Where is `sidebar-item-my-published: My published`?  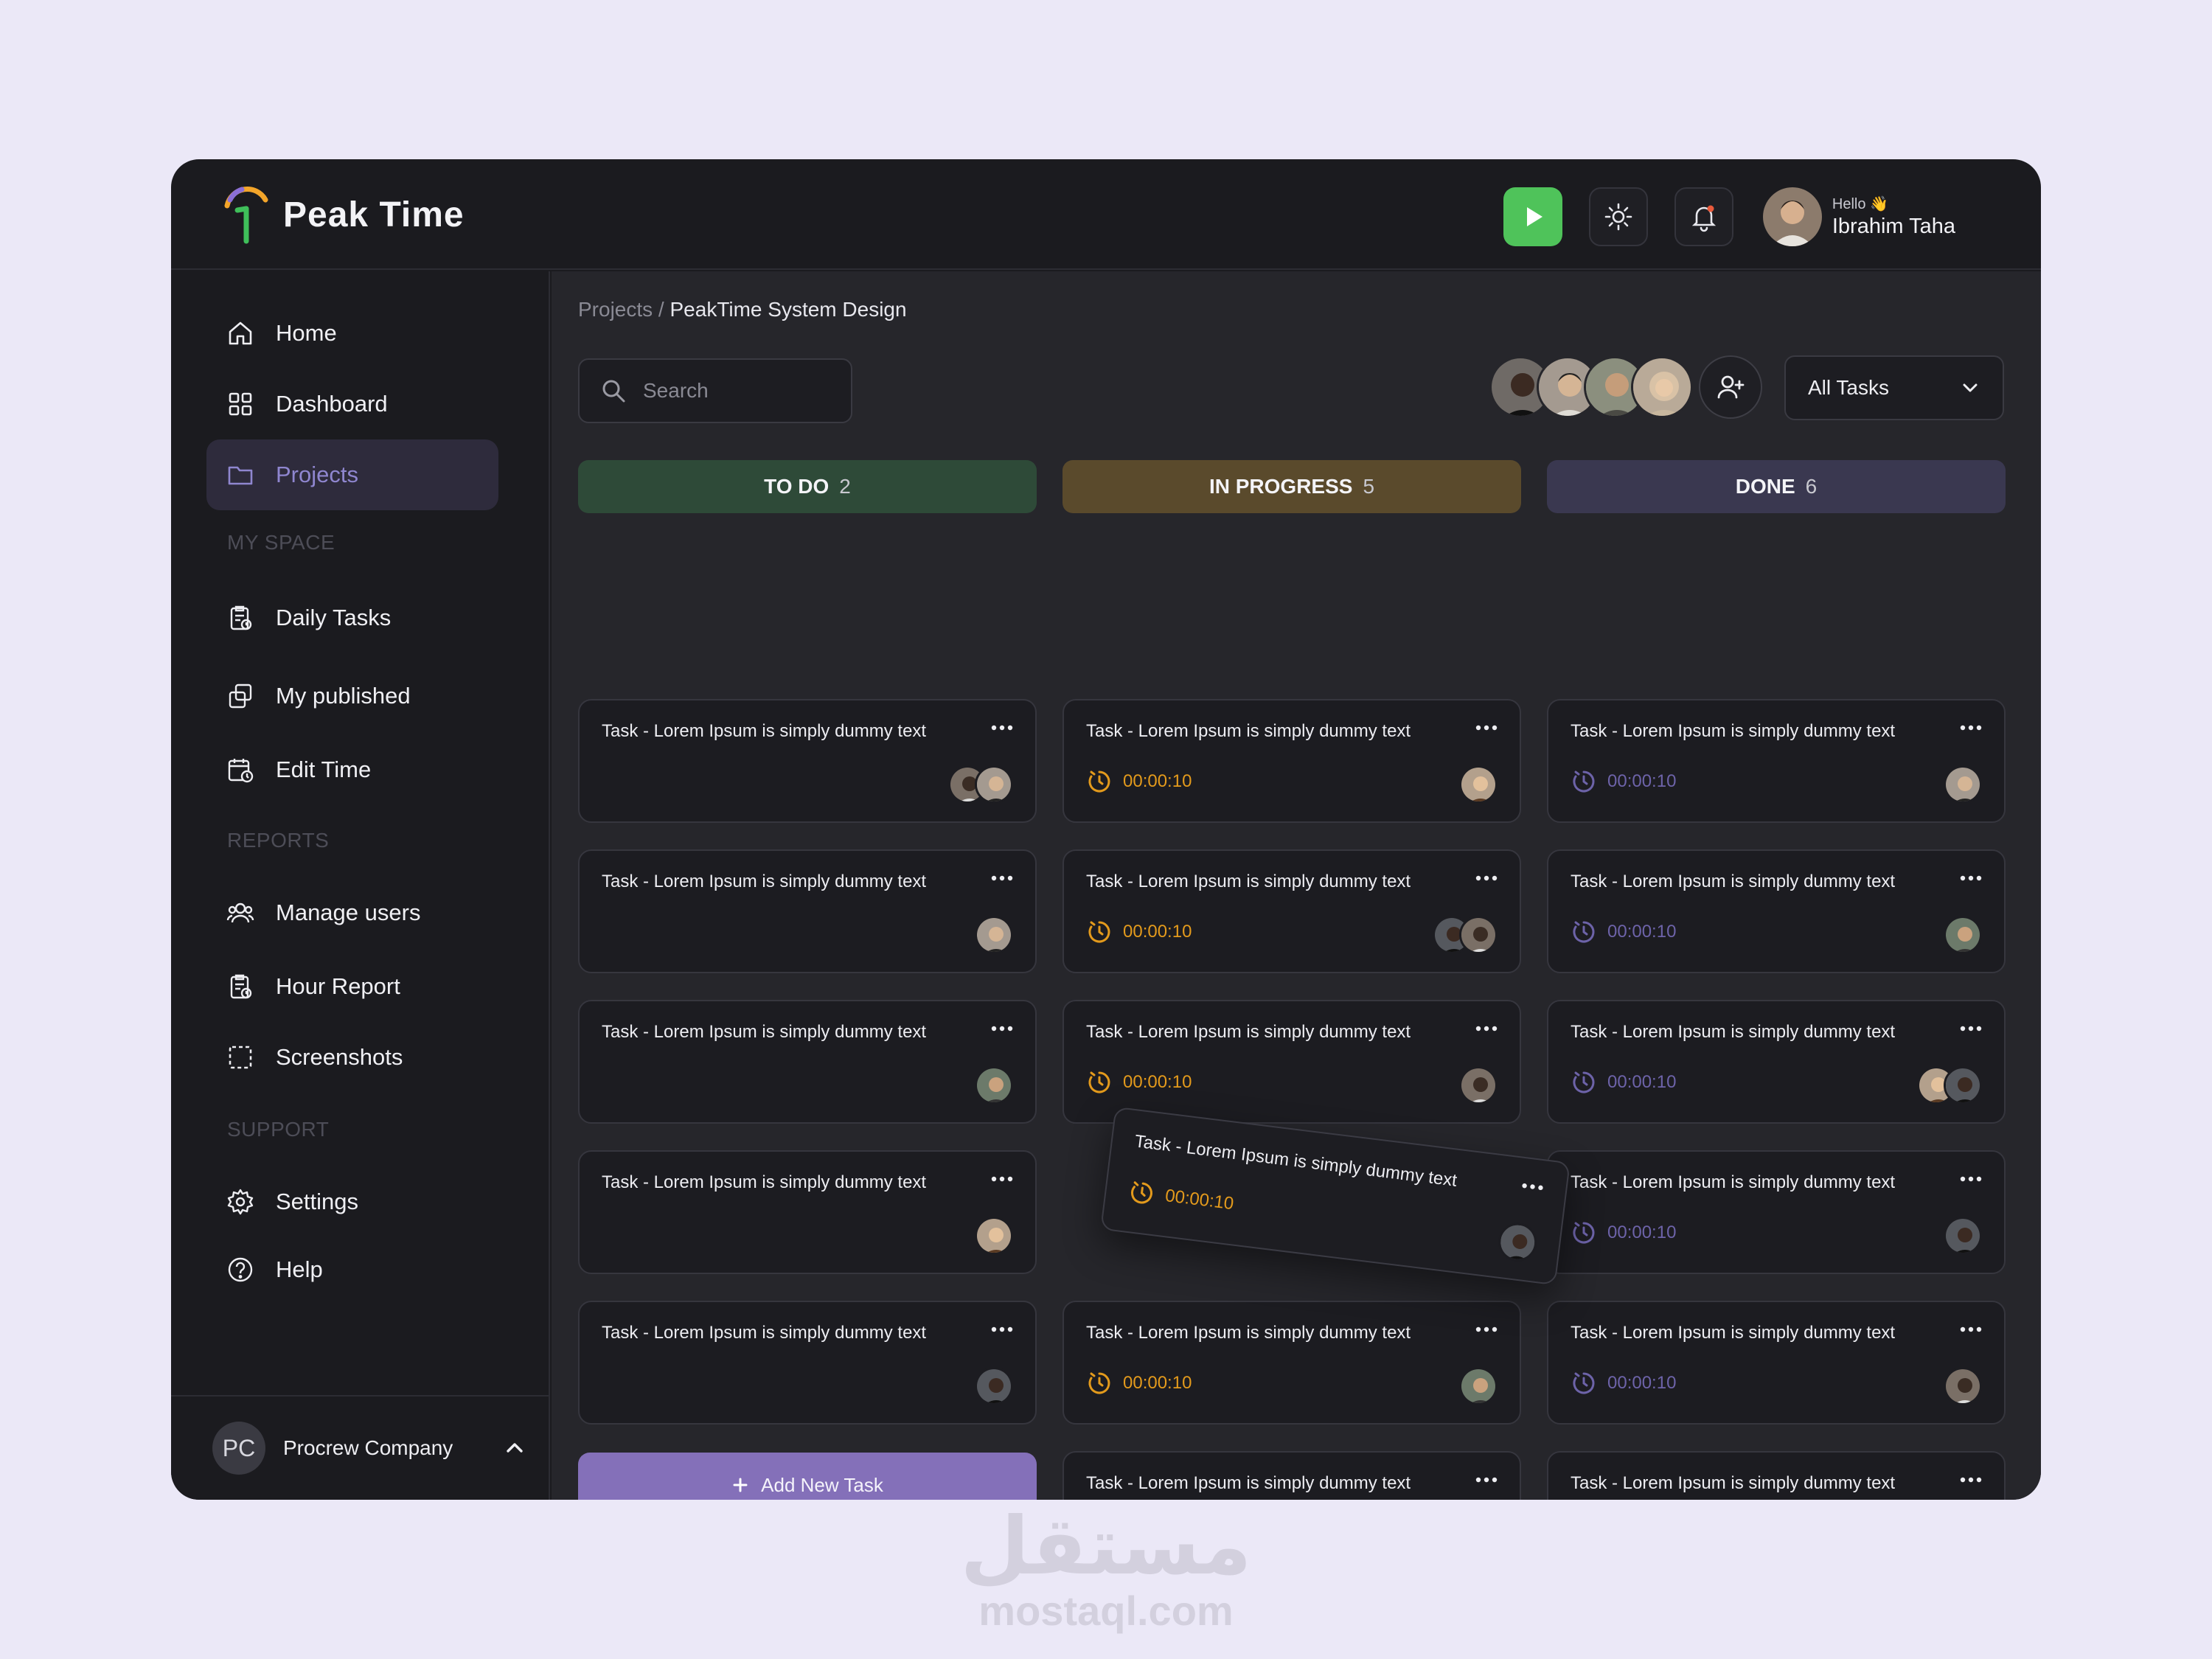
sidebar-item-my-published: My published is located at coordinates (352, 696).